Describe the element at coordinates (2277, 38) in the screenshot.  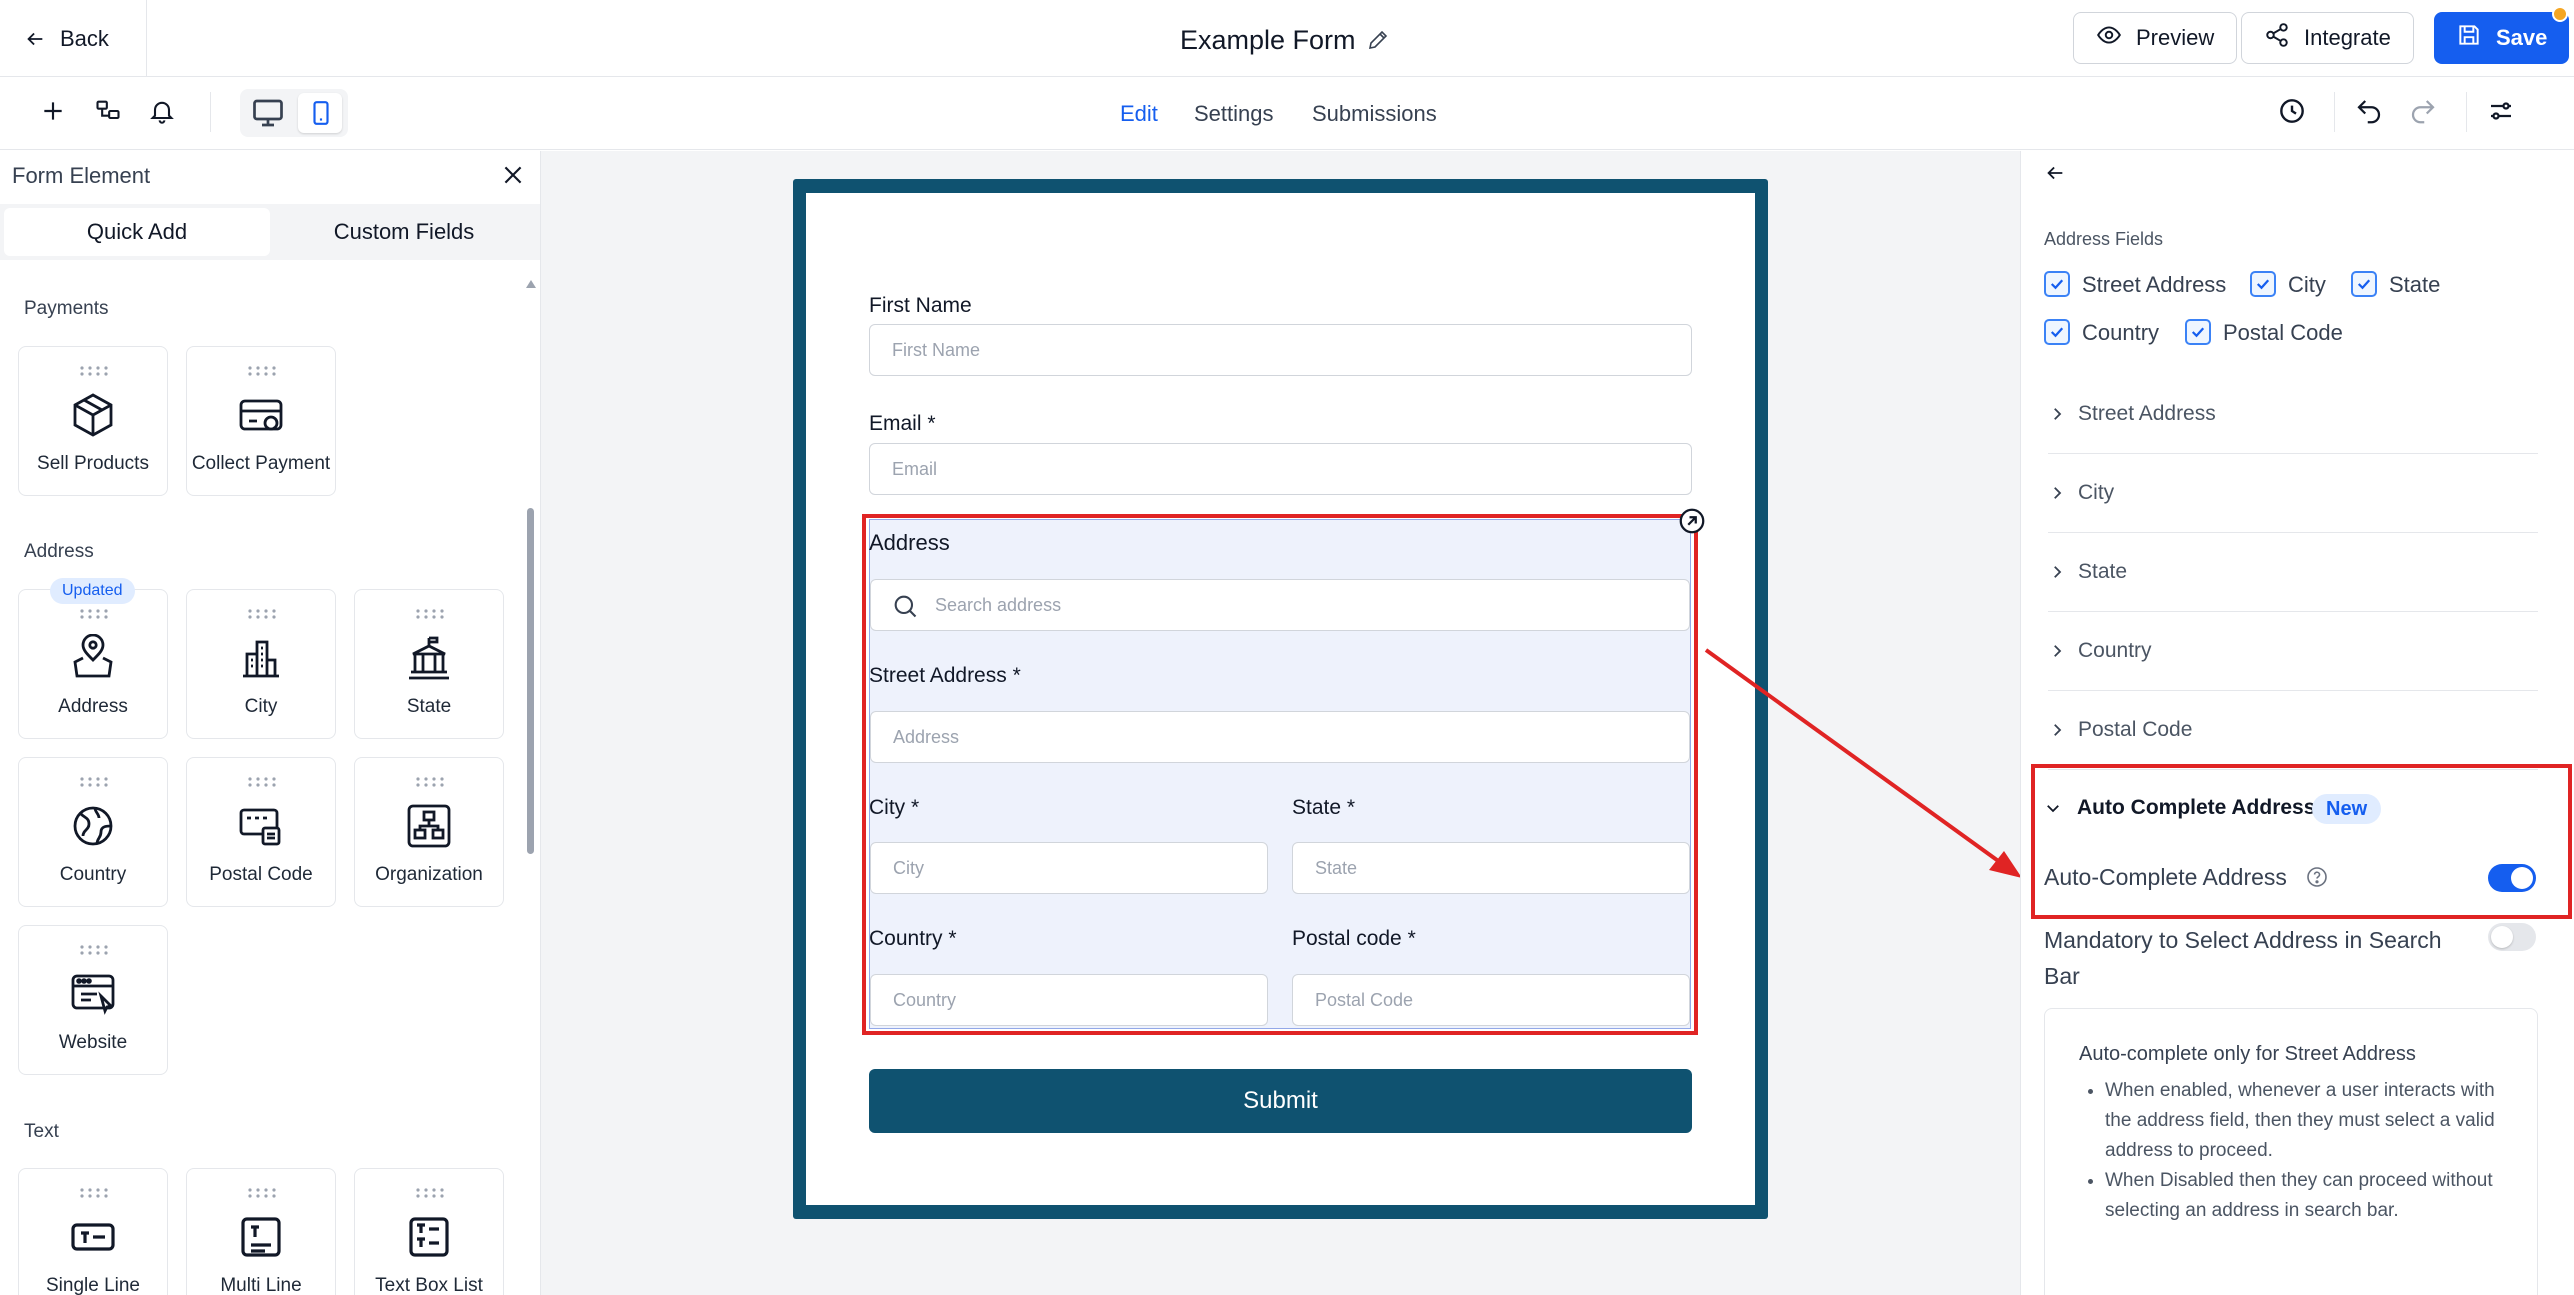
I see `share-icon` at that location.